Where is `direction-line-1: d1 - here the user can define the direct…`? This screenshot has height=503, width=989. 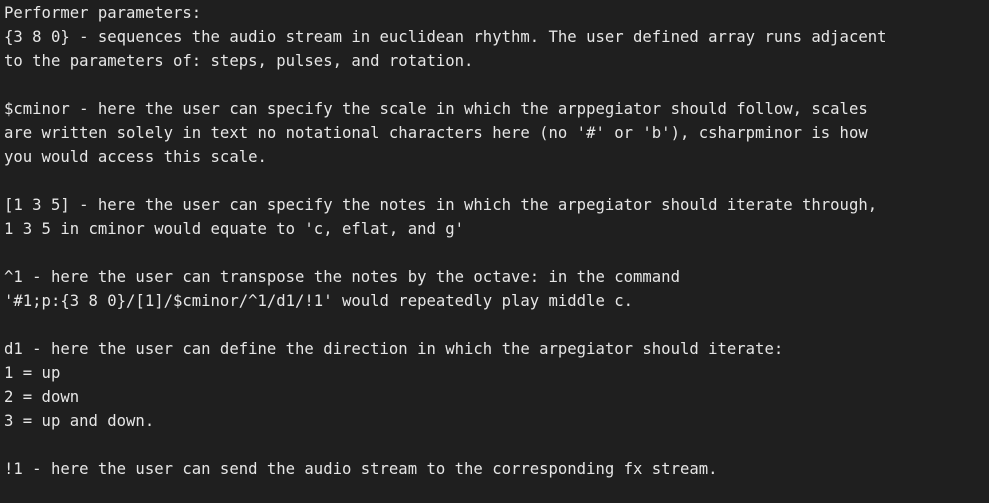
direction-line-1: d1 - here the user can define the direct… is located at coordinates (394, 349).